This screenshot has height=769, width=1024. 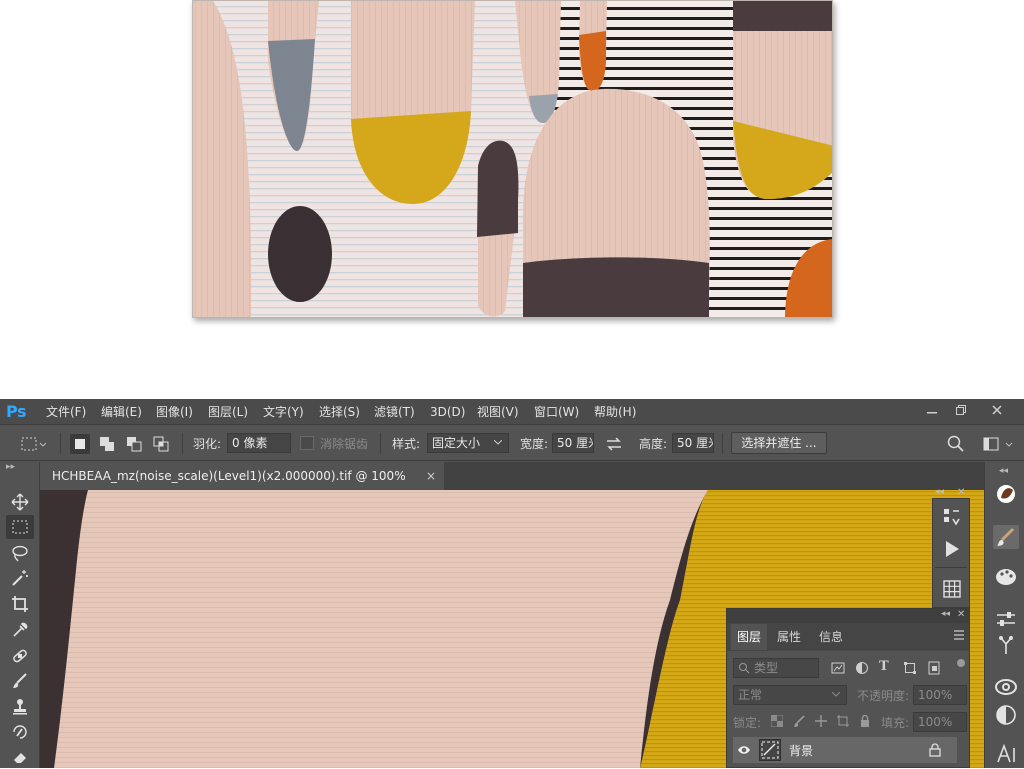 What do you see at coordinates (121, 412) in the screenshot?
I see `menu-edit: 编辑(E)` at bounding box center [121, 412].